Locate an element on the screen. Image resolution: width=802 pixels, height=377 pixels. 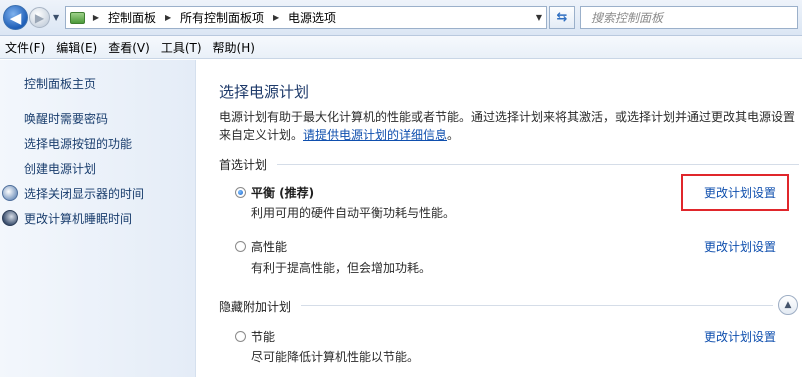
search-placeholder: 搜索控制面板 is located at coordinates (627, 18).